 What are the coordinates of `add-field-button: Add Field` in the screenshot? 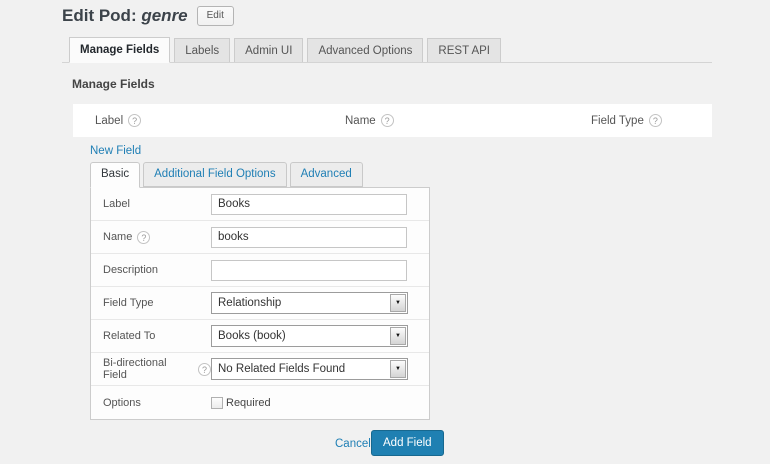 It's located at (407, 443).